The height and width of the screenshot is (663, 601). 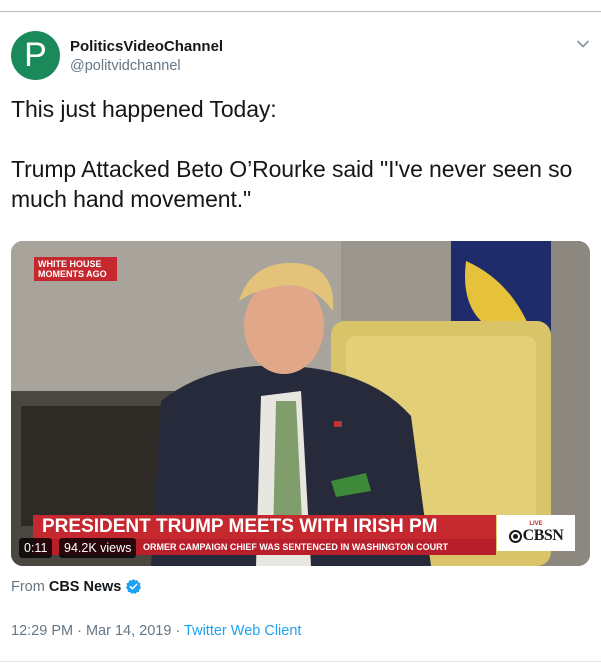 I want to click on top-divider, so click(x=300, y=11).